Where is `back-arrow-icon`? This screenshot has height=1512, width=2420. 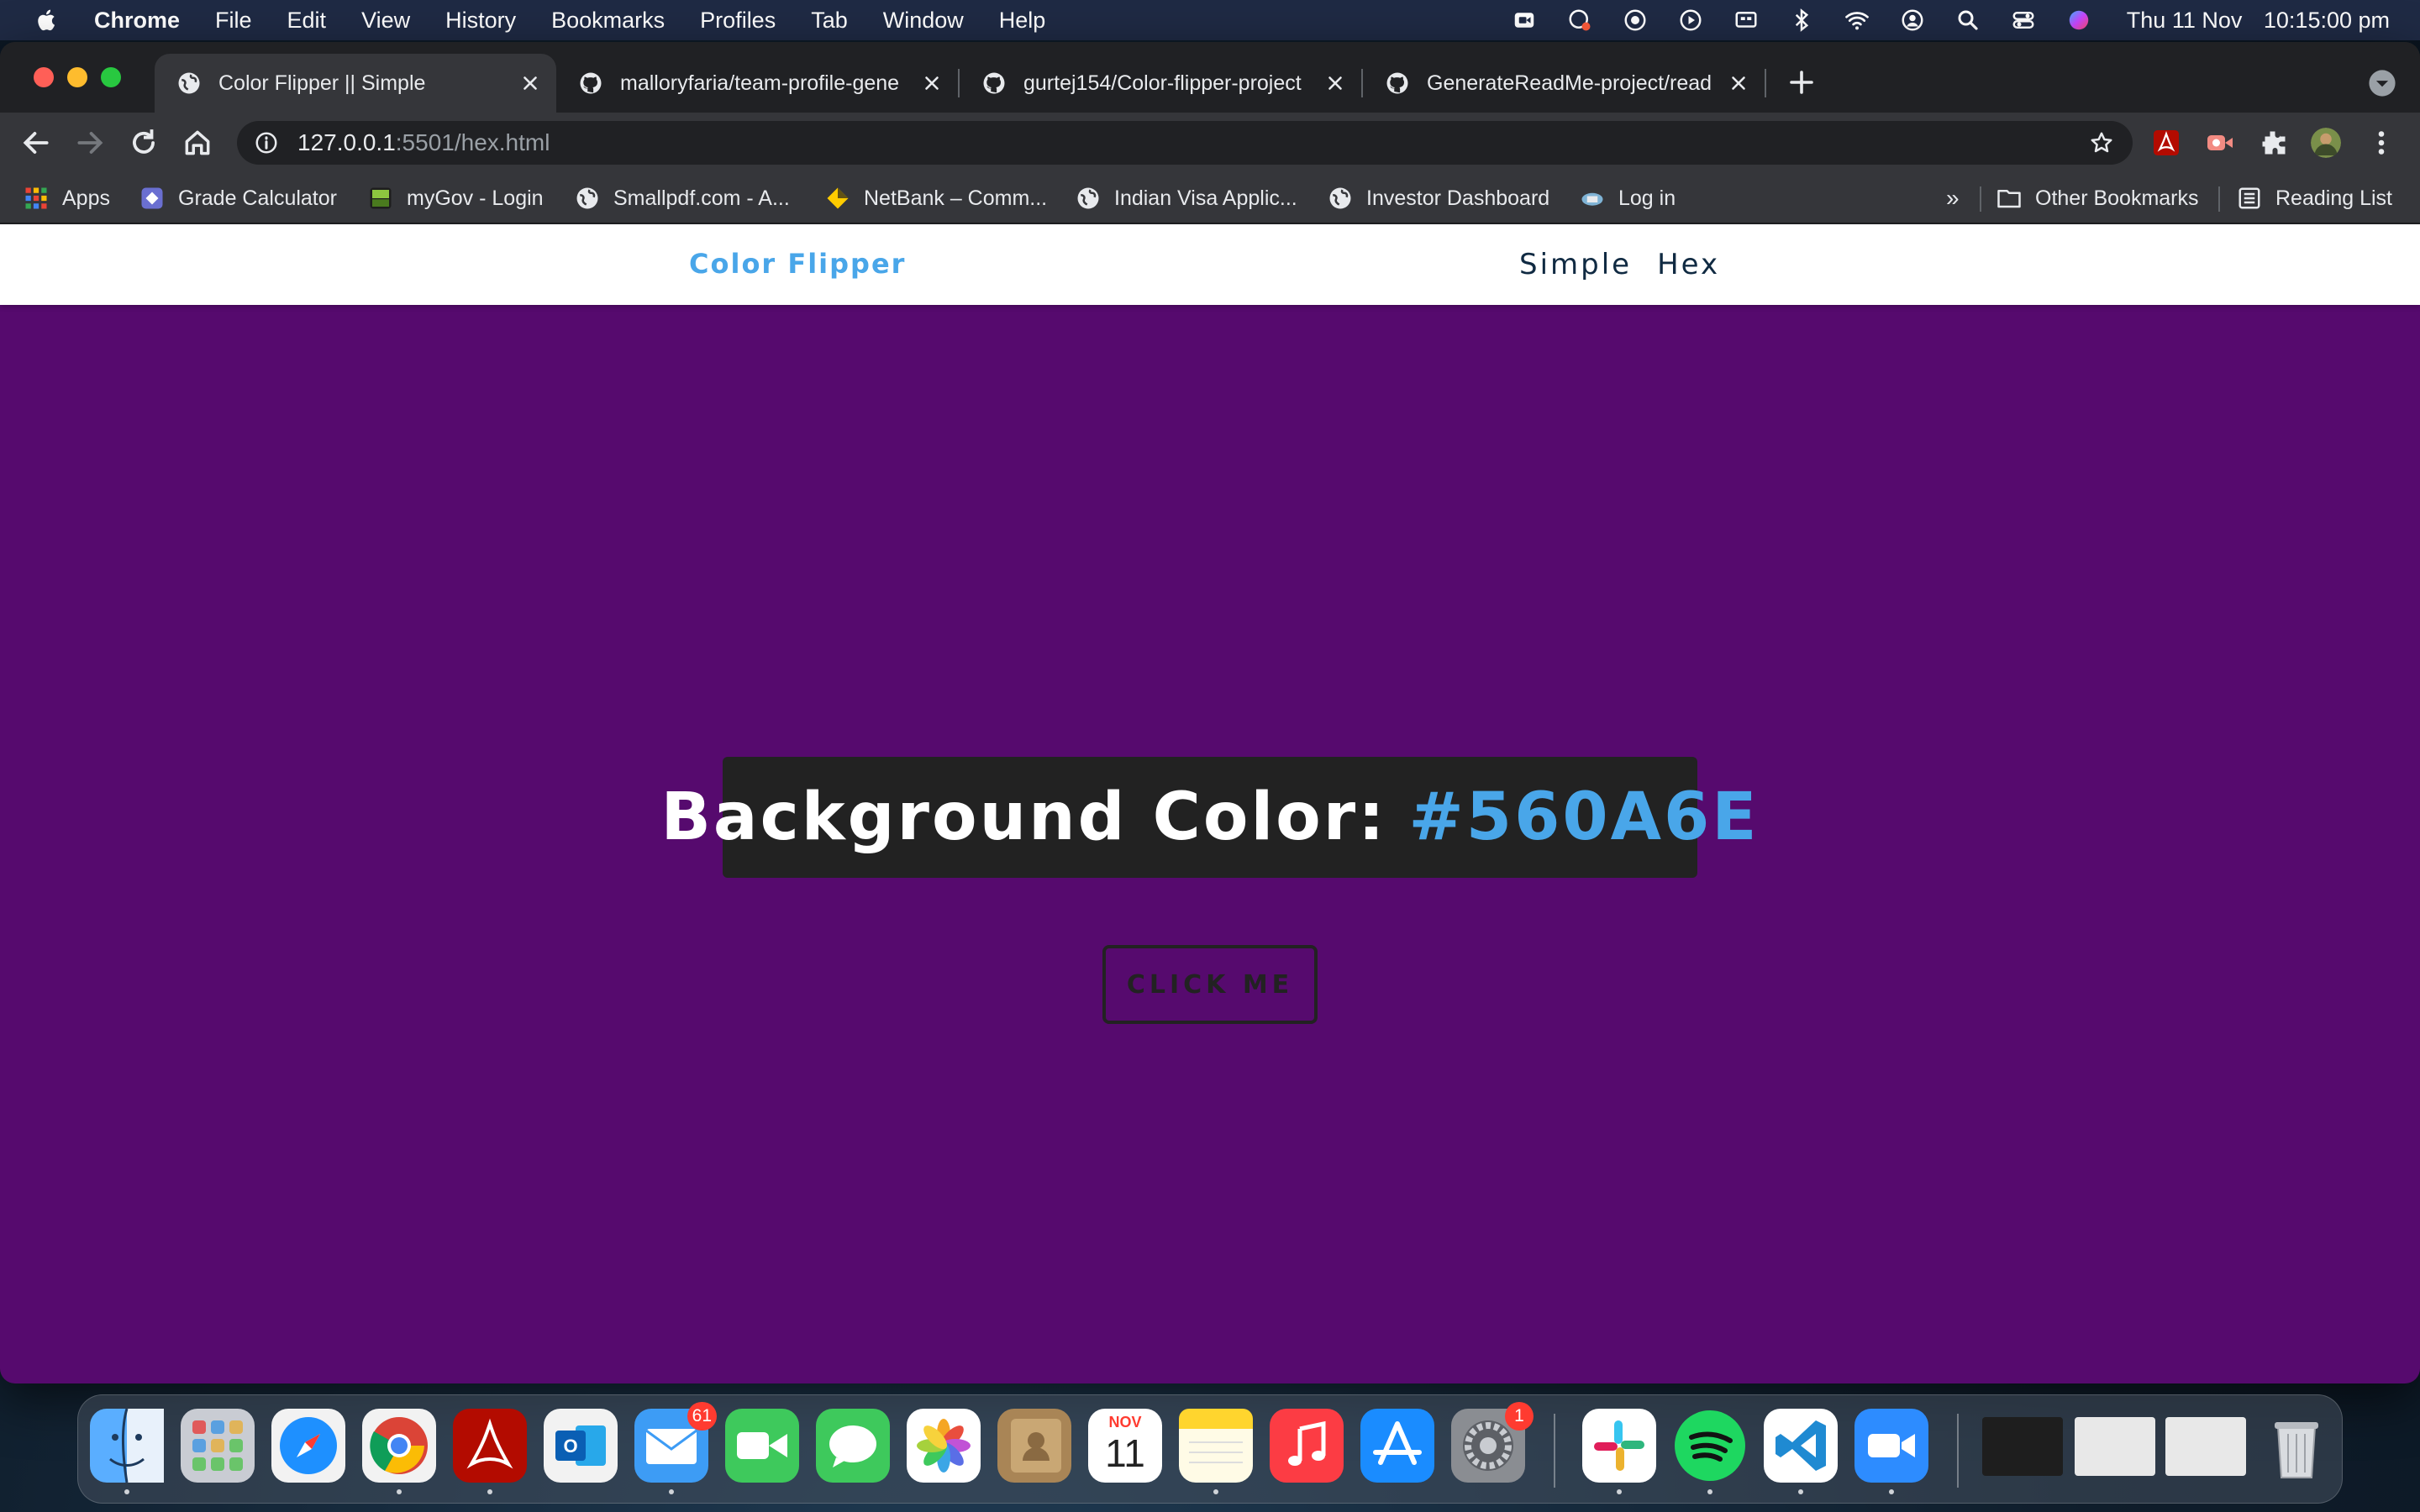
back-arrow-icon is located at coordinates (36, 143).